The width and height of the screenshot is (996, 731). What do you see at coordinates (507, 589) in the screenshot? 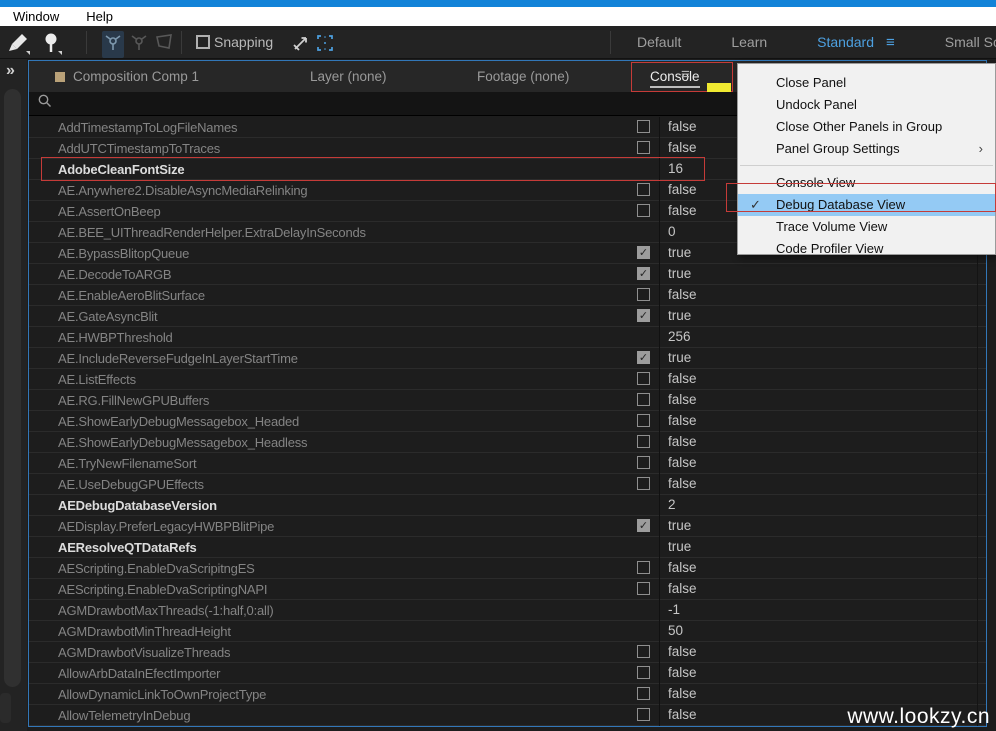
I see `table-row: AEScripting.EnableDvaScriptingNAPI false` at bounding box center [507, 589].